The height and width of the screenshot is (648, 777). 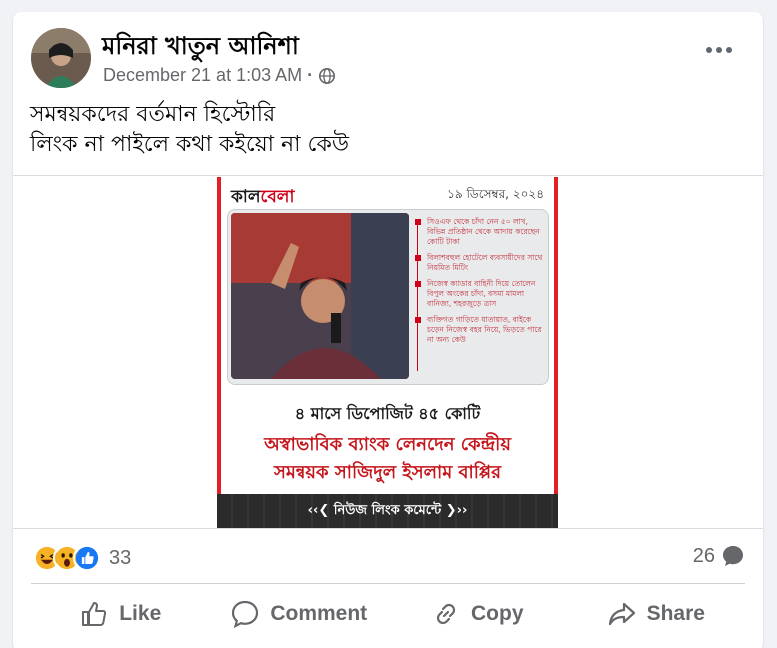 What do you see at coordinates (497, 613) in the screenshot?
I see `copy-label: Copy` at bounding box center [497, 613].